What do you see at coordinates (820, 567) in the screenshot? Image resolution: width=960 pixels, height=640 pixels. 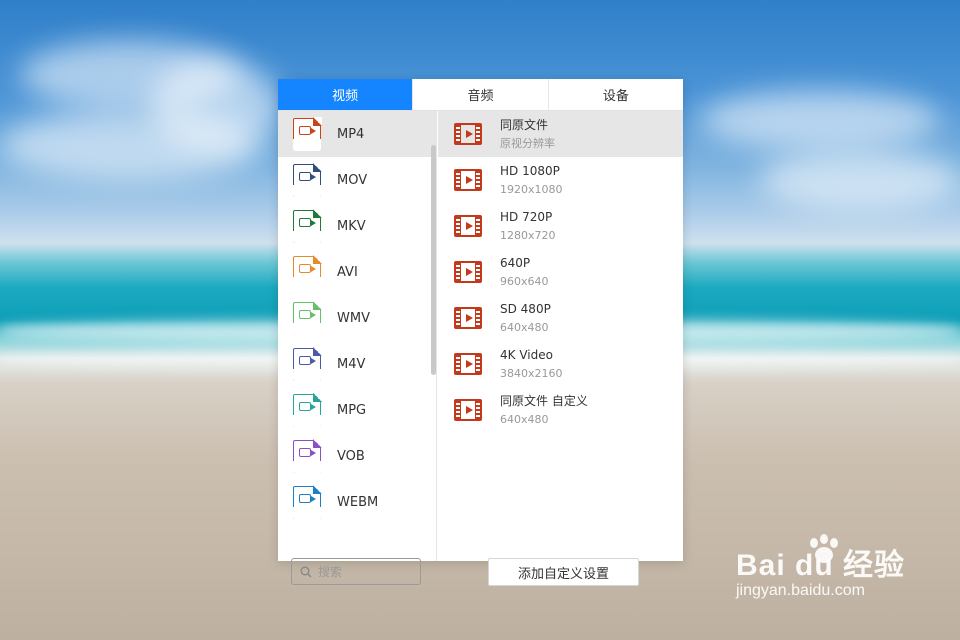 I see `baidu-jingyan-watermark: Bai du 经验 jingyan.baidu.com` at bounding box center [820, 567].